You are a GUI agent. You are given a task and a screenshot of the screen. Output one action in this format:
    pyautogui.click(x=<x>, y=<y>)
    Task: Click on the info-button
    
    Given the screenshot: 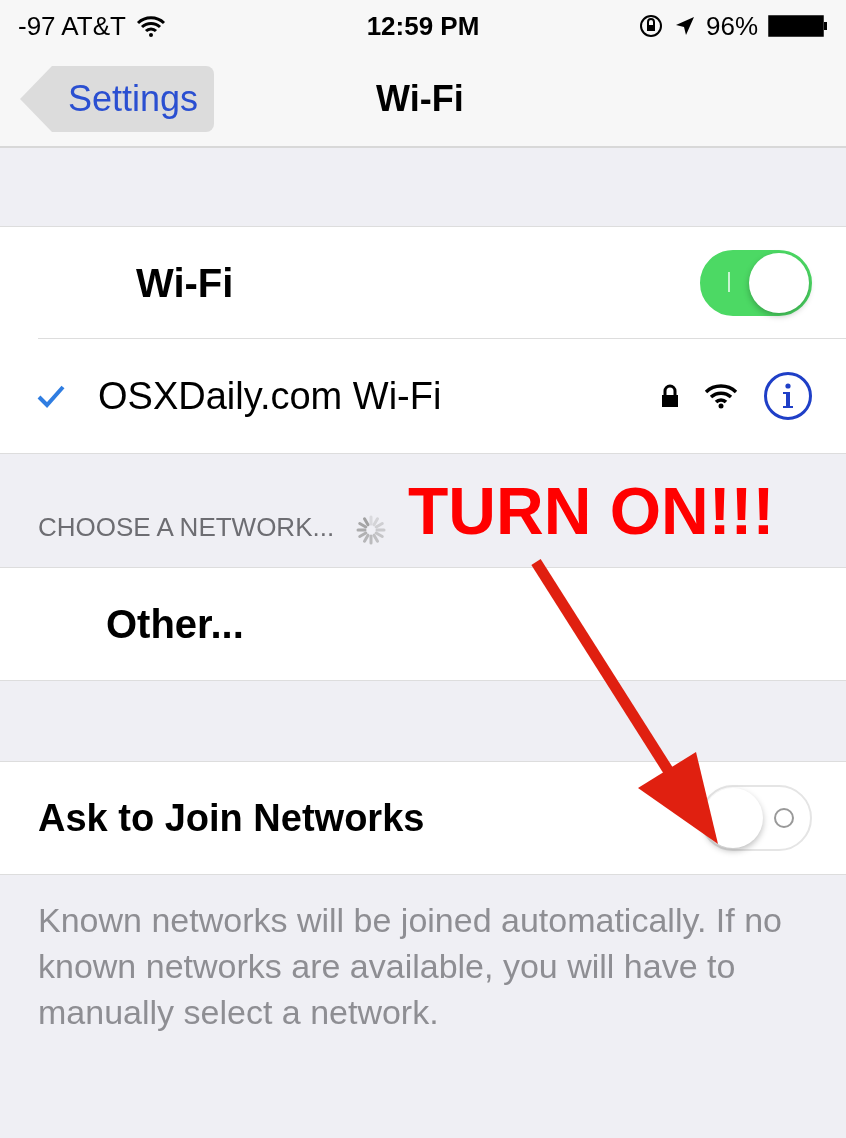 What is the action you would take?
    pyautogui.click(x=788, y=396)
    